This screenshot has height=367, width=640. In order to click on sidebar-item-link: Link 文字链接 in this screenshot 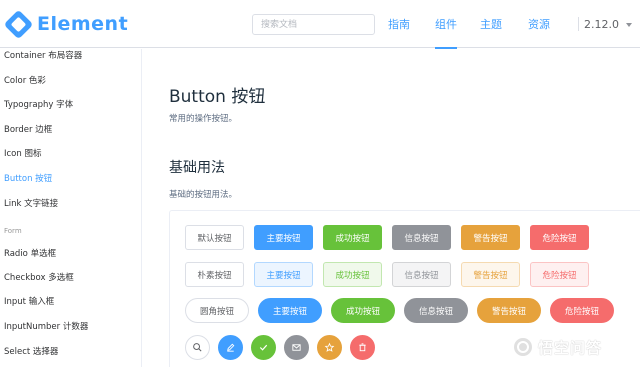, I will do `click(31, 203)`.